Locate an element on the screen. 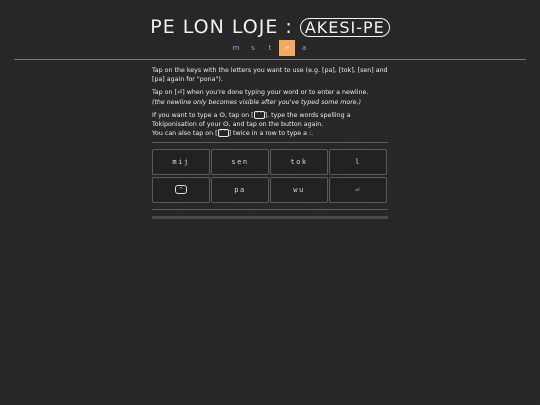  key-mij: mij is located at coordinates (181, 162).